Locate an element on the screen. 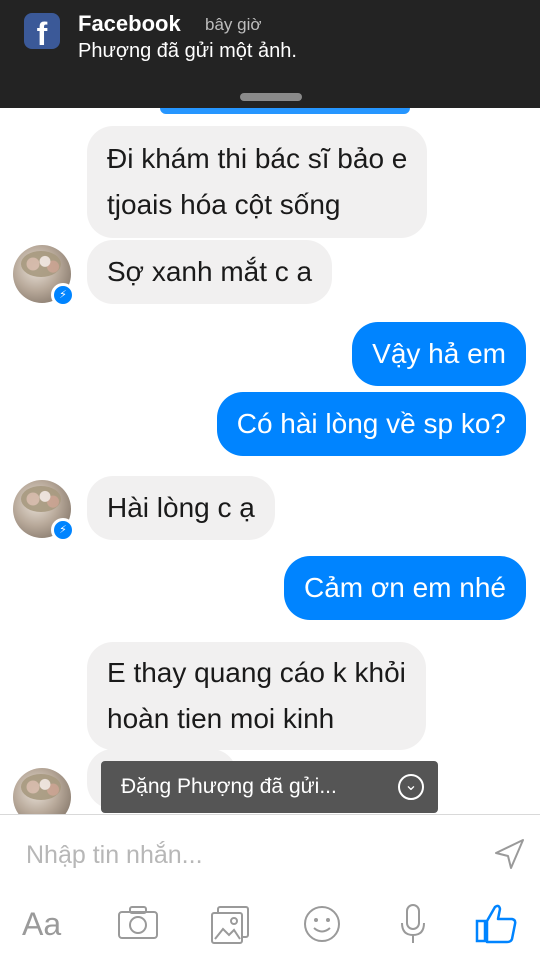 Image resolution: width=540 pixels, height=960 pixels. notification-app-name: Facebook is located at coordinates (129, 23).